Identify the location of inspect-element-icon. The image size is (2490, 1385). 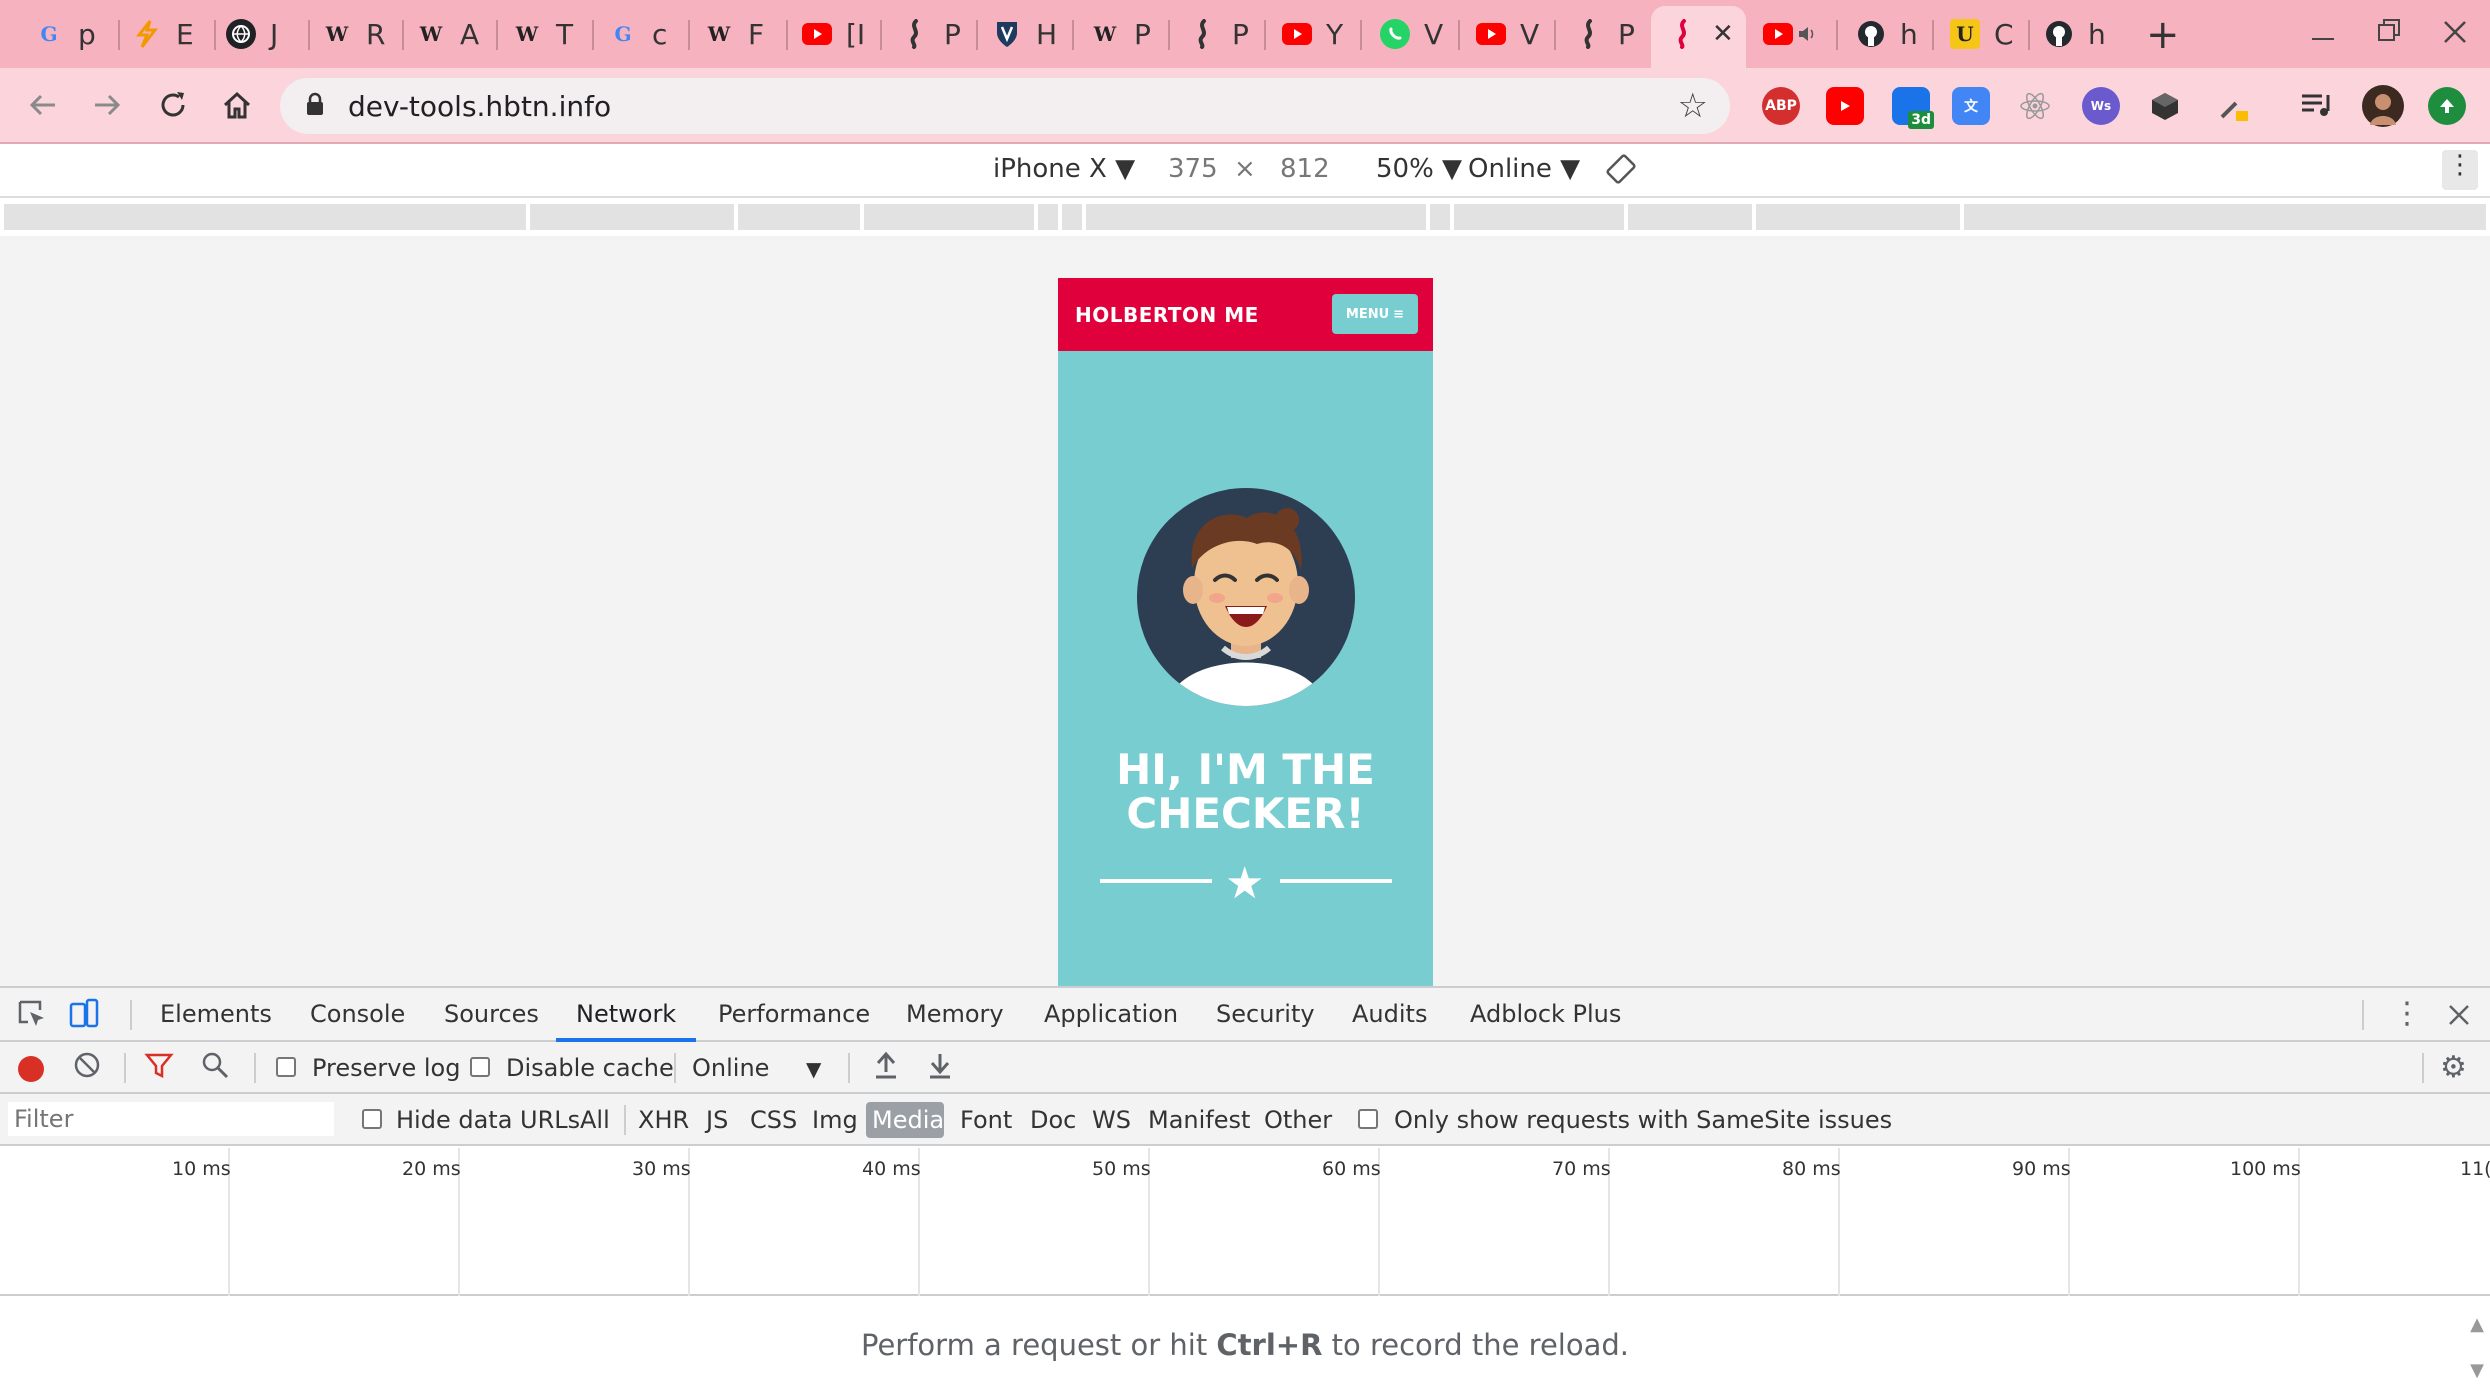
(32, 1018).